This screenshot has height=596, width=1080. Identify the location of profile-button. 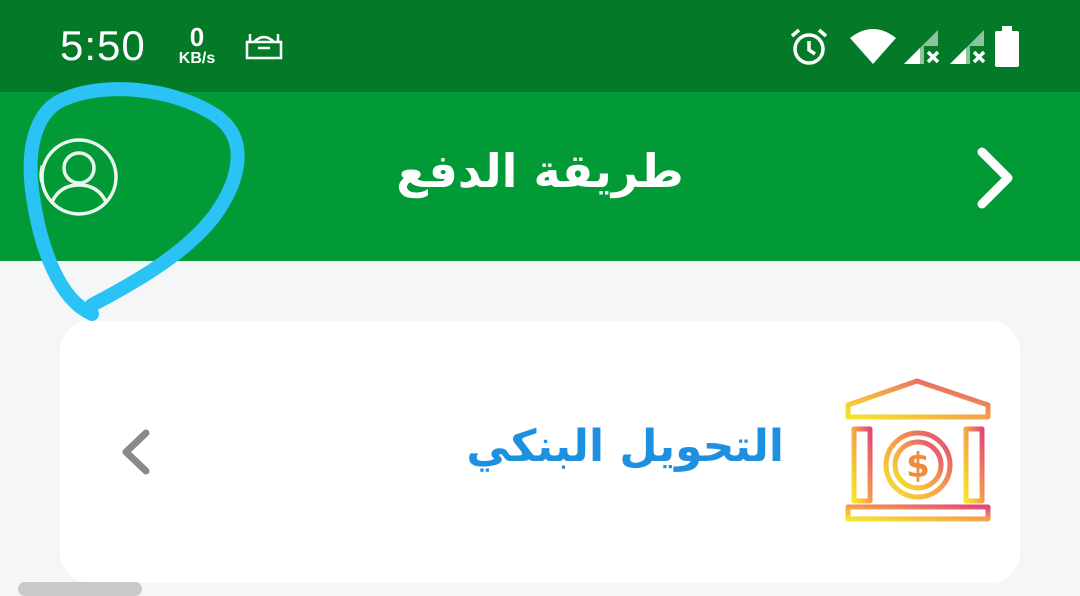
(72, 174).